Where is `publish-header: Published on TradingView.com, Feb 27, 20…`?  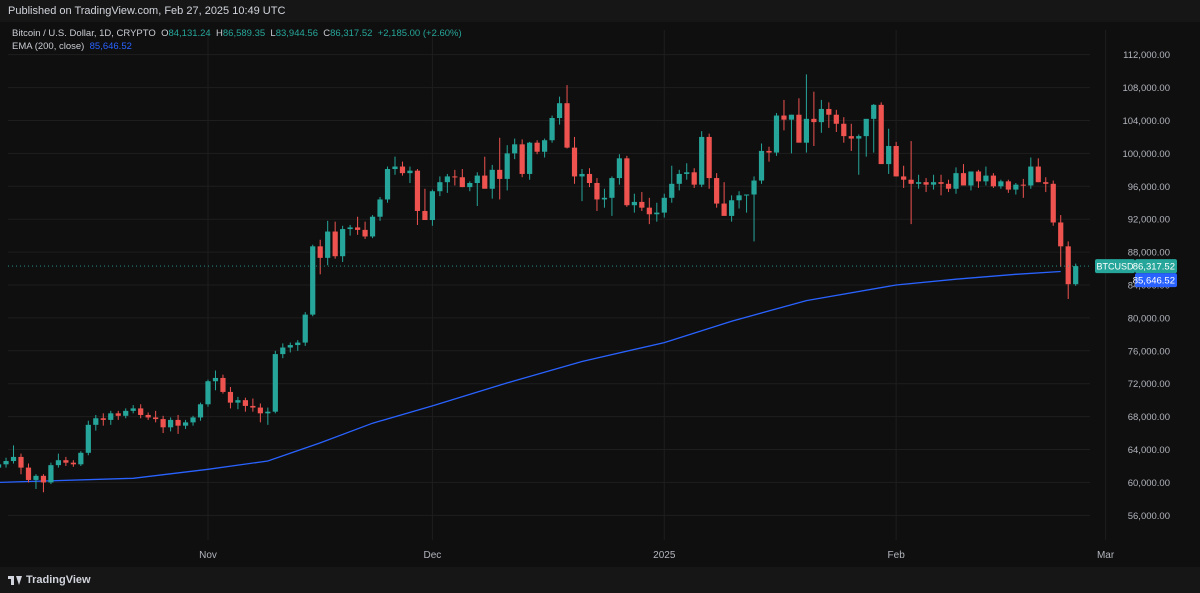
publish-header: Published on TradingView.com, Feb 27, 20… is located at coordinates (600, 11).